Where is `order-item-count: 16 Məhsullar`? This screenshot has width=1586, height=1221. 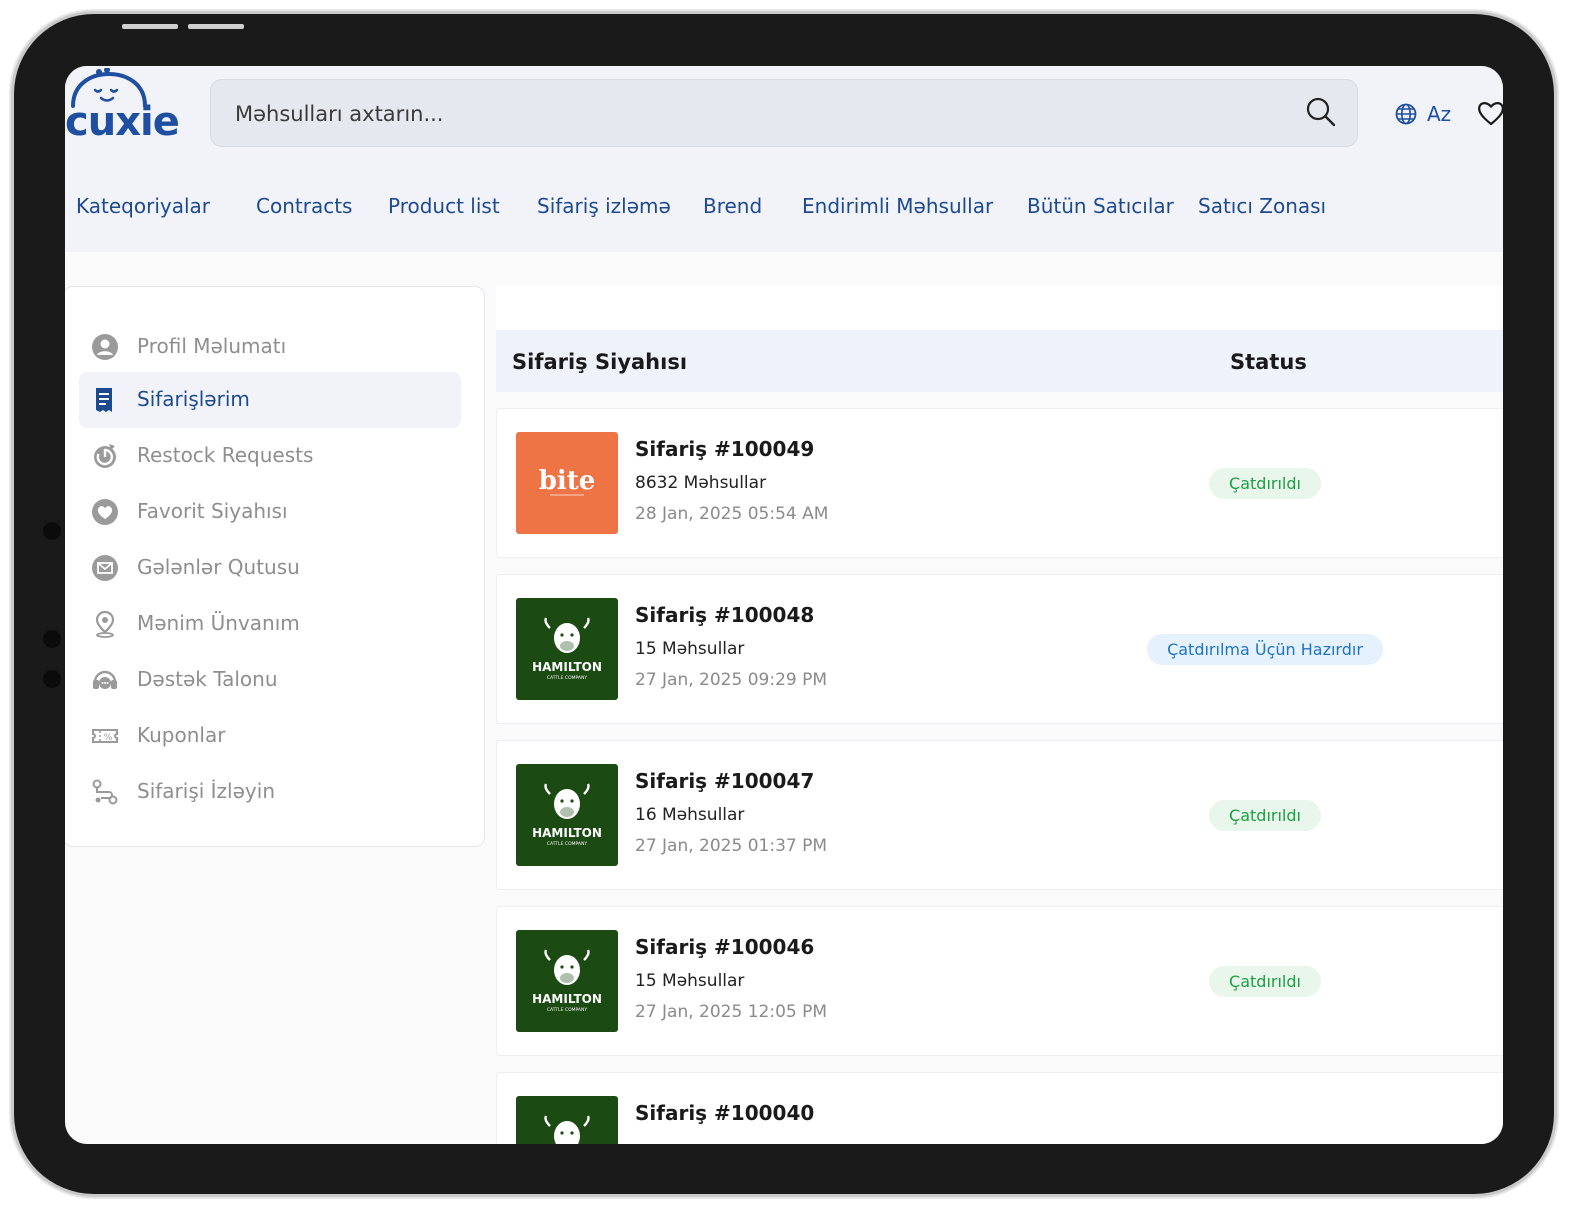 order-item-count: 16 Məhsullar is located at coordinates (690, 815).